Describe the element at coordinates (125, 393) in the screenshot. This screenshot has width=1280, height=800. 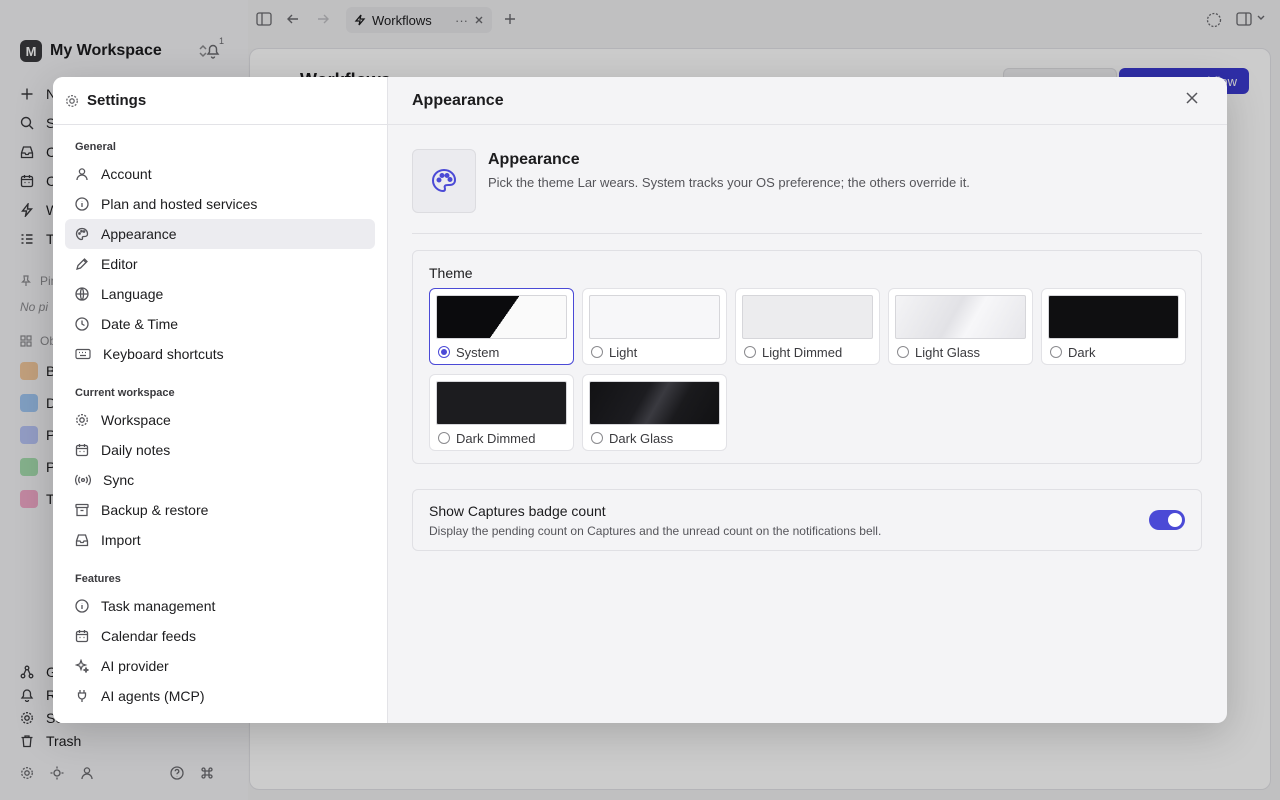
I see `settings-group-title: Current workspace` at that location.